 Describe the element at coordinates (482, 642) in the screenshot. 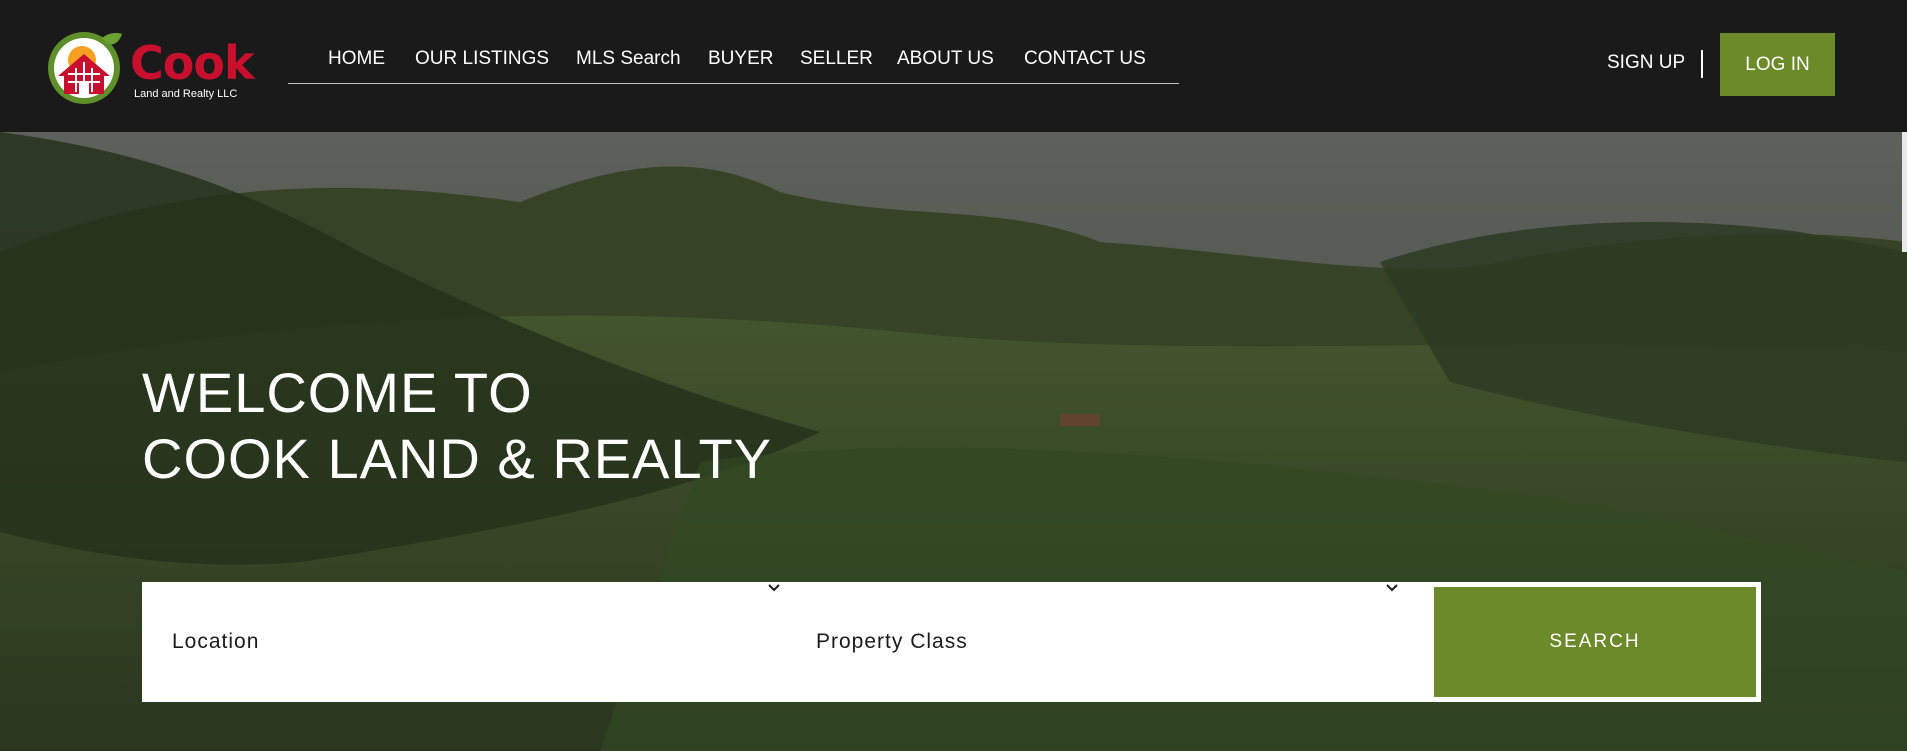

I see `location-select: Location` at that location.